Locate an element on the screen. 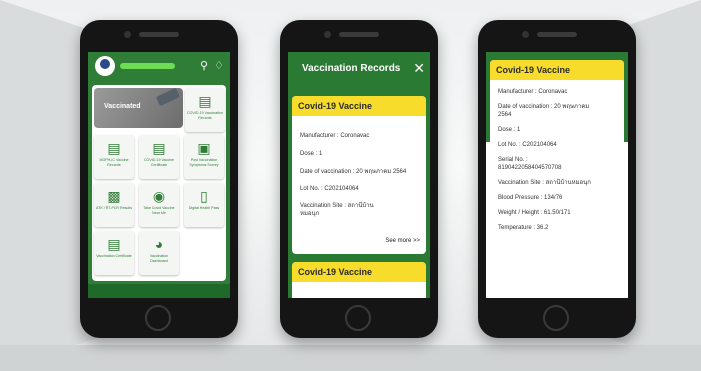 The height and width of the screenshot is (371, 701). dashboard-icon: ◕ is located at coordinates (159, 244).